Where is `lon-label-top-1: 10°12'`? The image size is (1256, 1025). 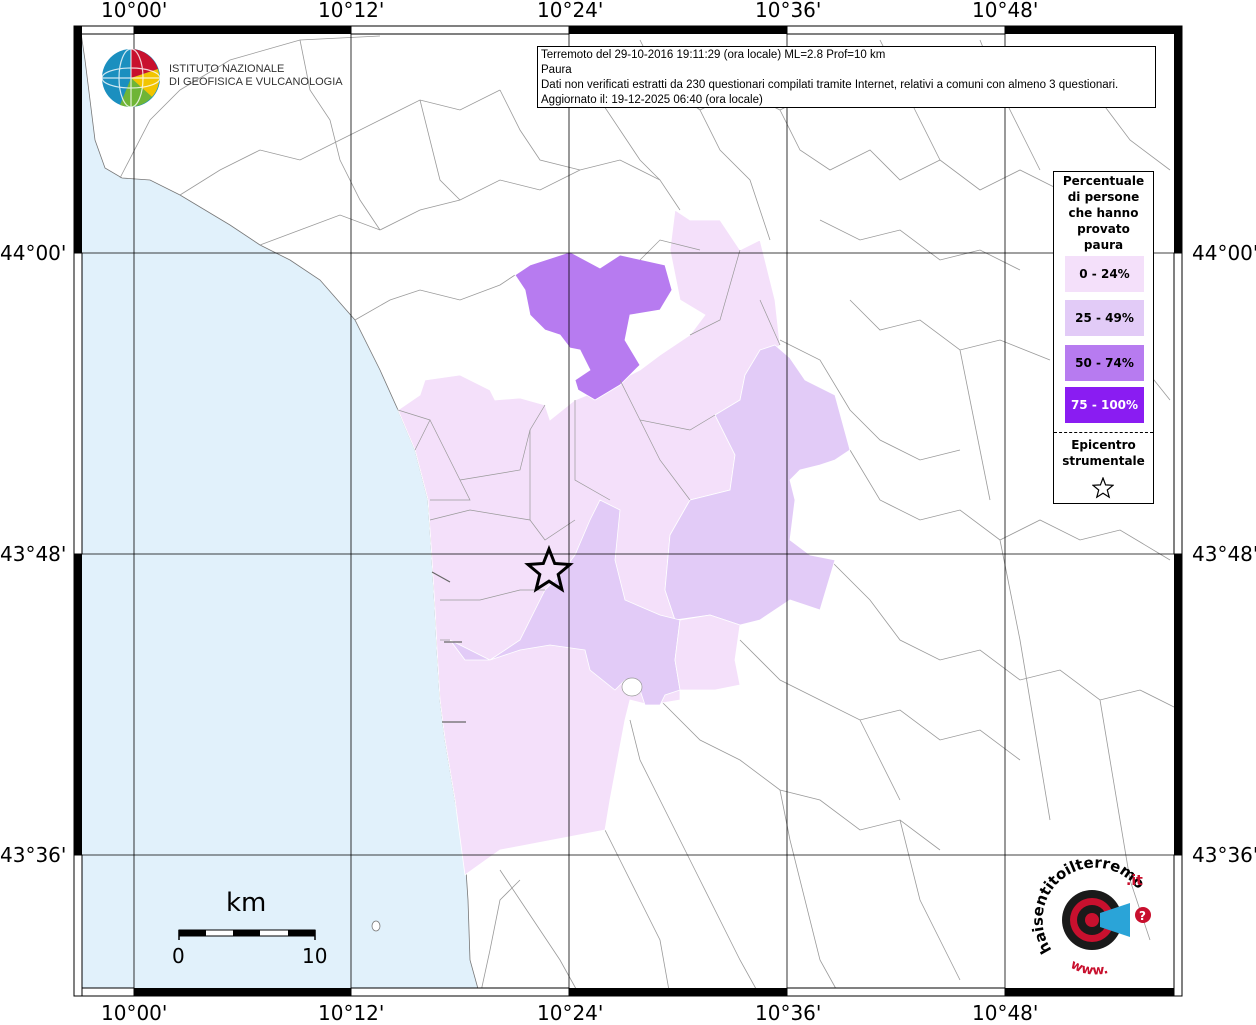
lon-label-top-1: 10°12' is located at coordinates (351, 11).